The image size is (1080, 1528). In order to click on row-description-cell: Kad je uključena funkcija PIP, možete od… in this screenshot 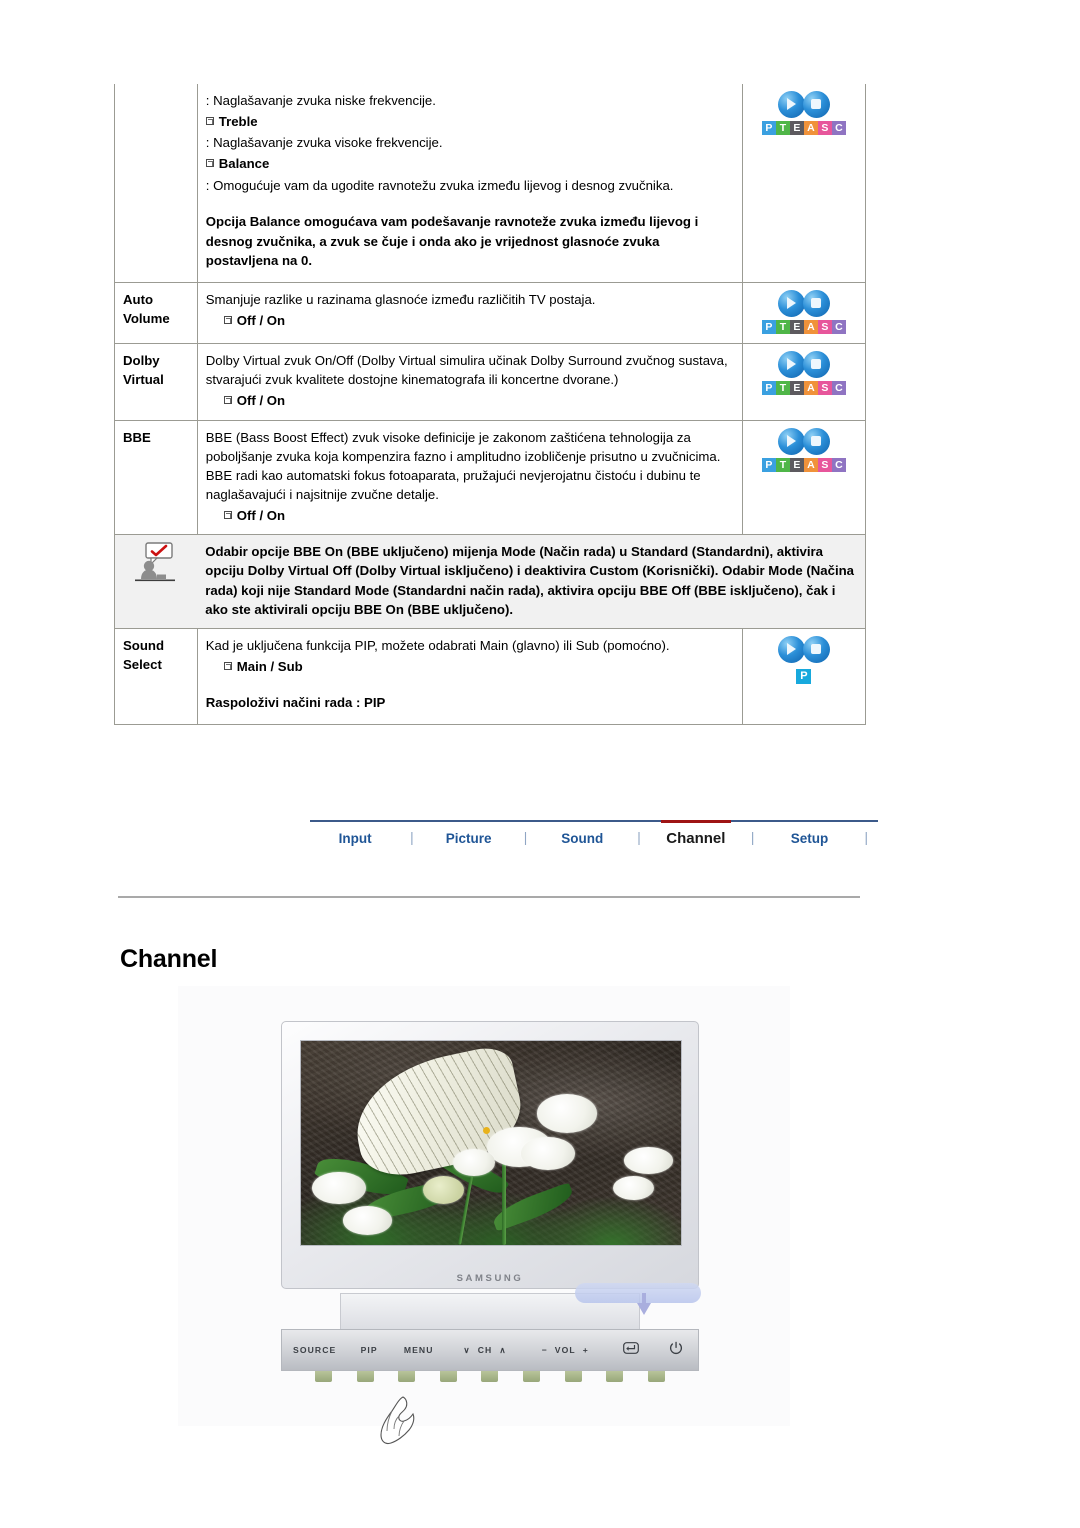, I will do `click(469, 676)`.